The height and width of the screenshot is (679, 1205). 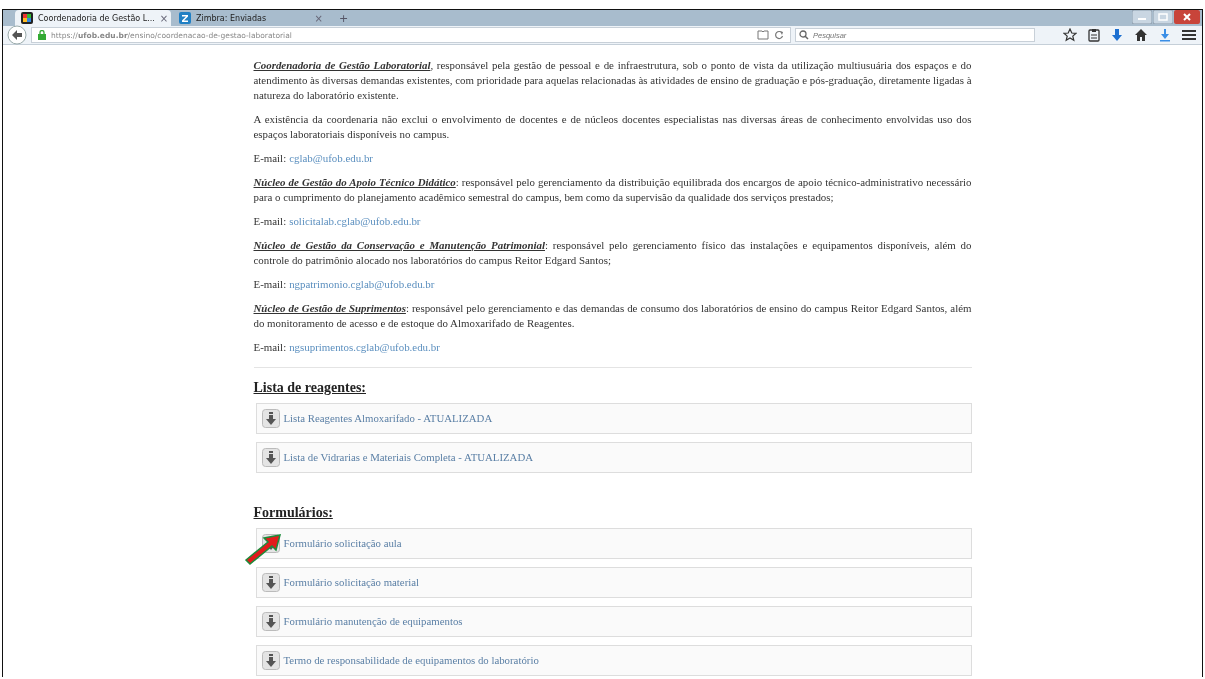 I want to click on email-link: cglab@ufob.edu.br, so click(x=331, y=158).